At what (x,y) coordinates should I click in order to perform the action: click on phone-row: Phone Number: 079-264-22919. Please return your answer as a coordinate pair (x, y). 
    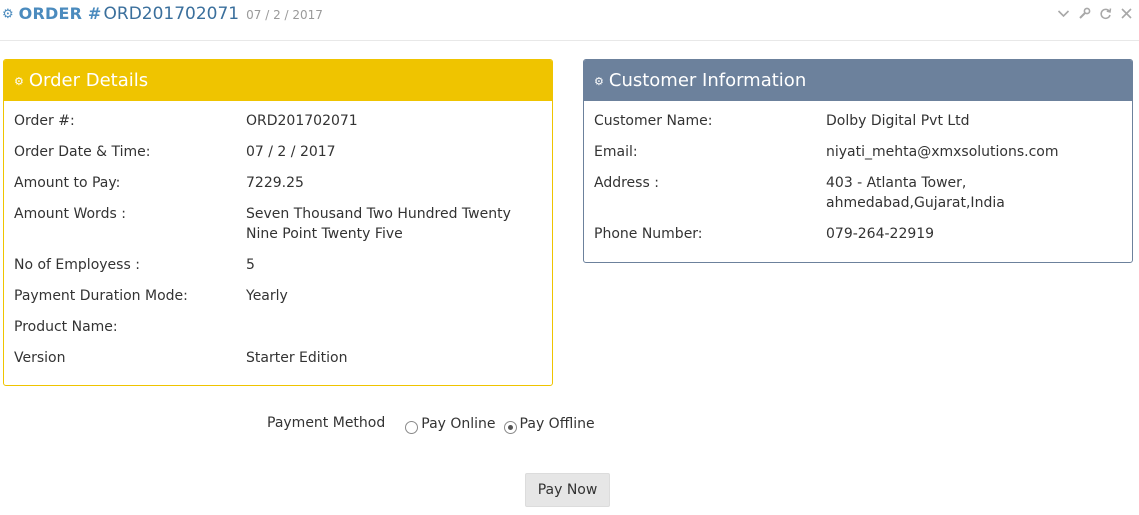
    Looking at the image, I should click on (858, 234).